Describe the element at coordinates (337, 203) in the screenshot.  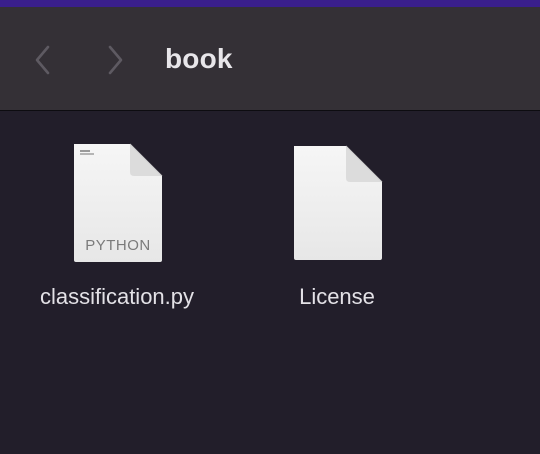
I see `blank-document-icon` at that location.